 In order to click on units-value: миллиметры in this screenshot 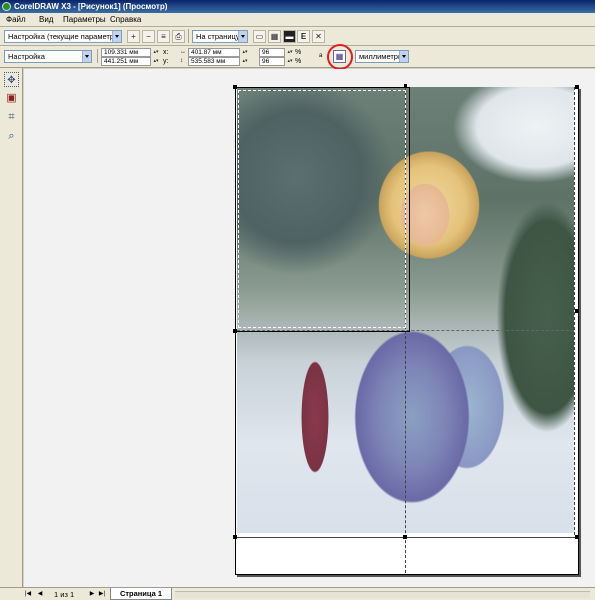, I will do `click(381, 56)`.